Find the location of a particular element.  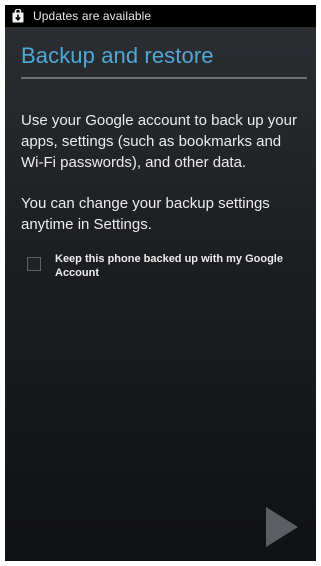

status-notification-text: Updates are available is located at coordinates (92, 16).